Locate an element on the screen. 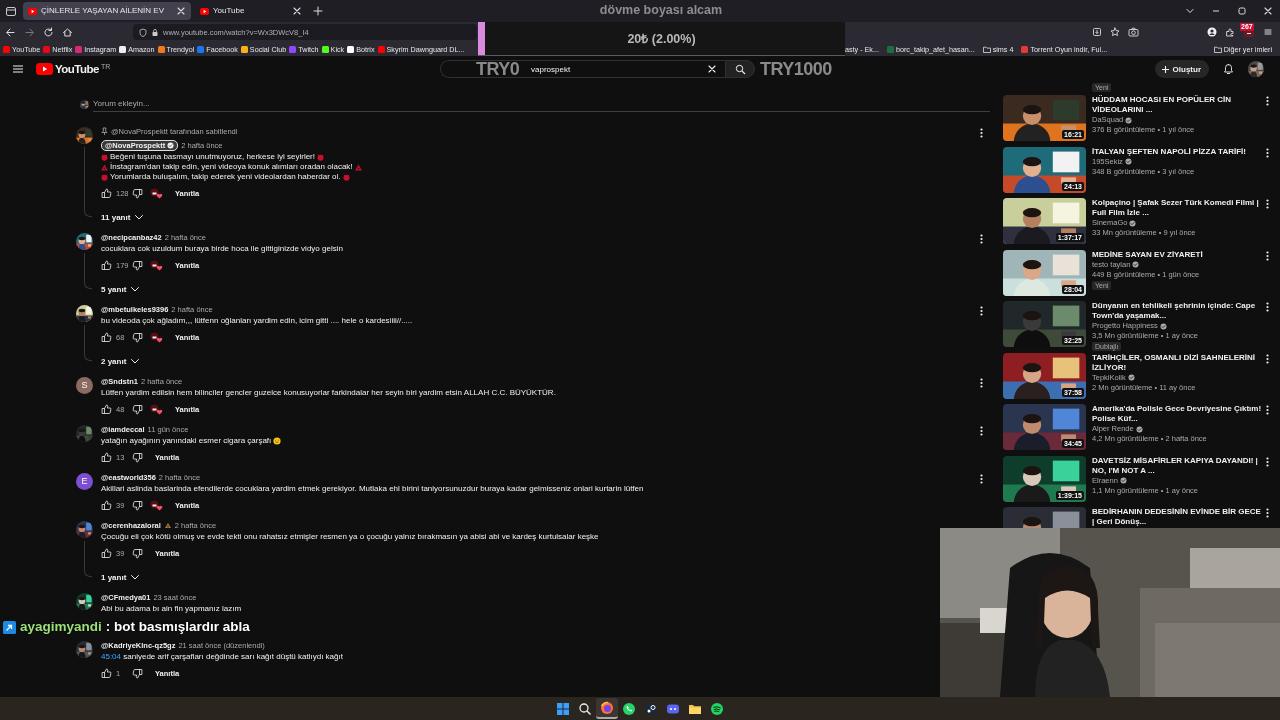 This screenshot has height=720, width=1280. replies-toggle: 2 yanıt is located at coordinates (121, 361).